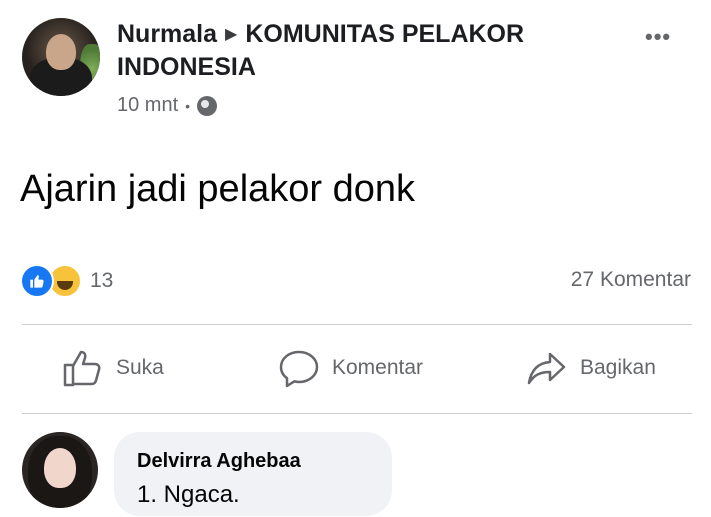  What do you see at coordinates (218, 189) in the screenshot?
I see `post-text: Ajarin jadi pelakor donk` at bounding box center [218, 189].